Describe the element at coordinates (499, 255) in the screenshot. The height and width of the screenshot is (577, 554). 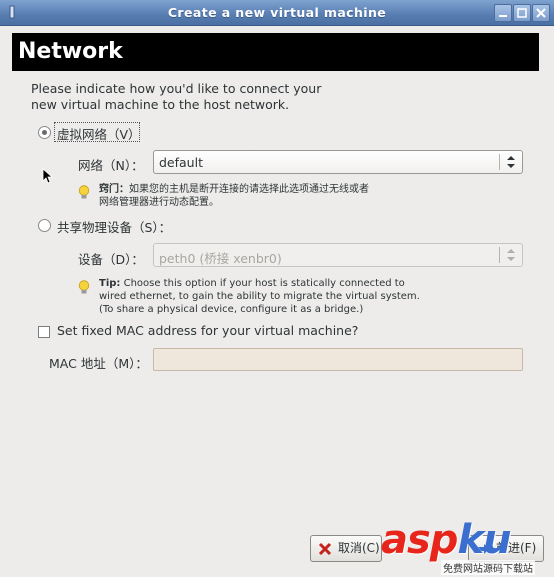
I see `device-select-separator` at that location.